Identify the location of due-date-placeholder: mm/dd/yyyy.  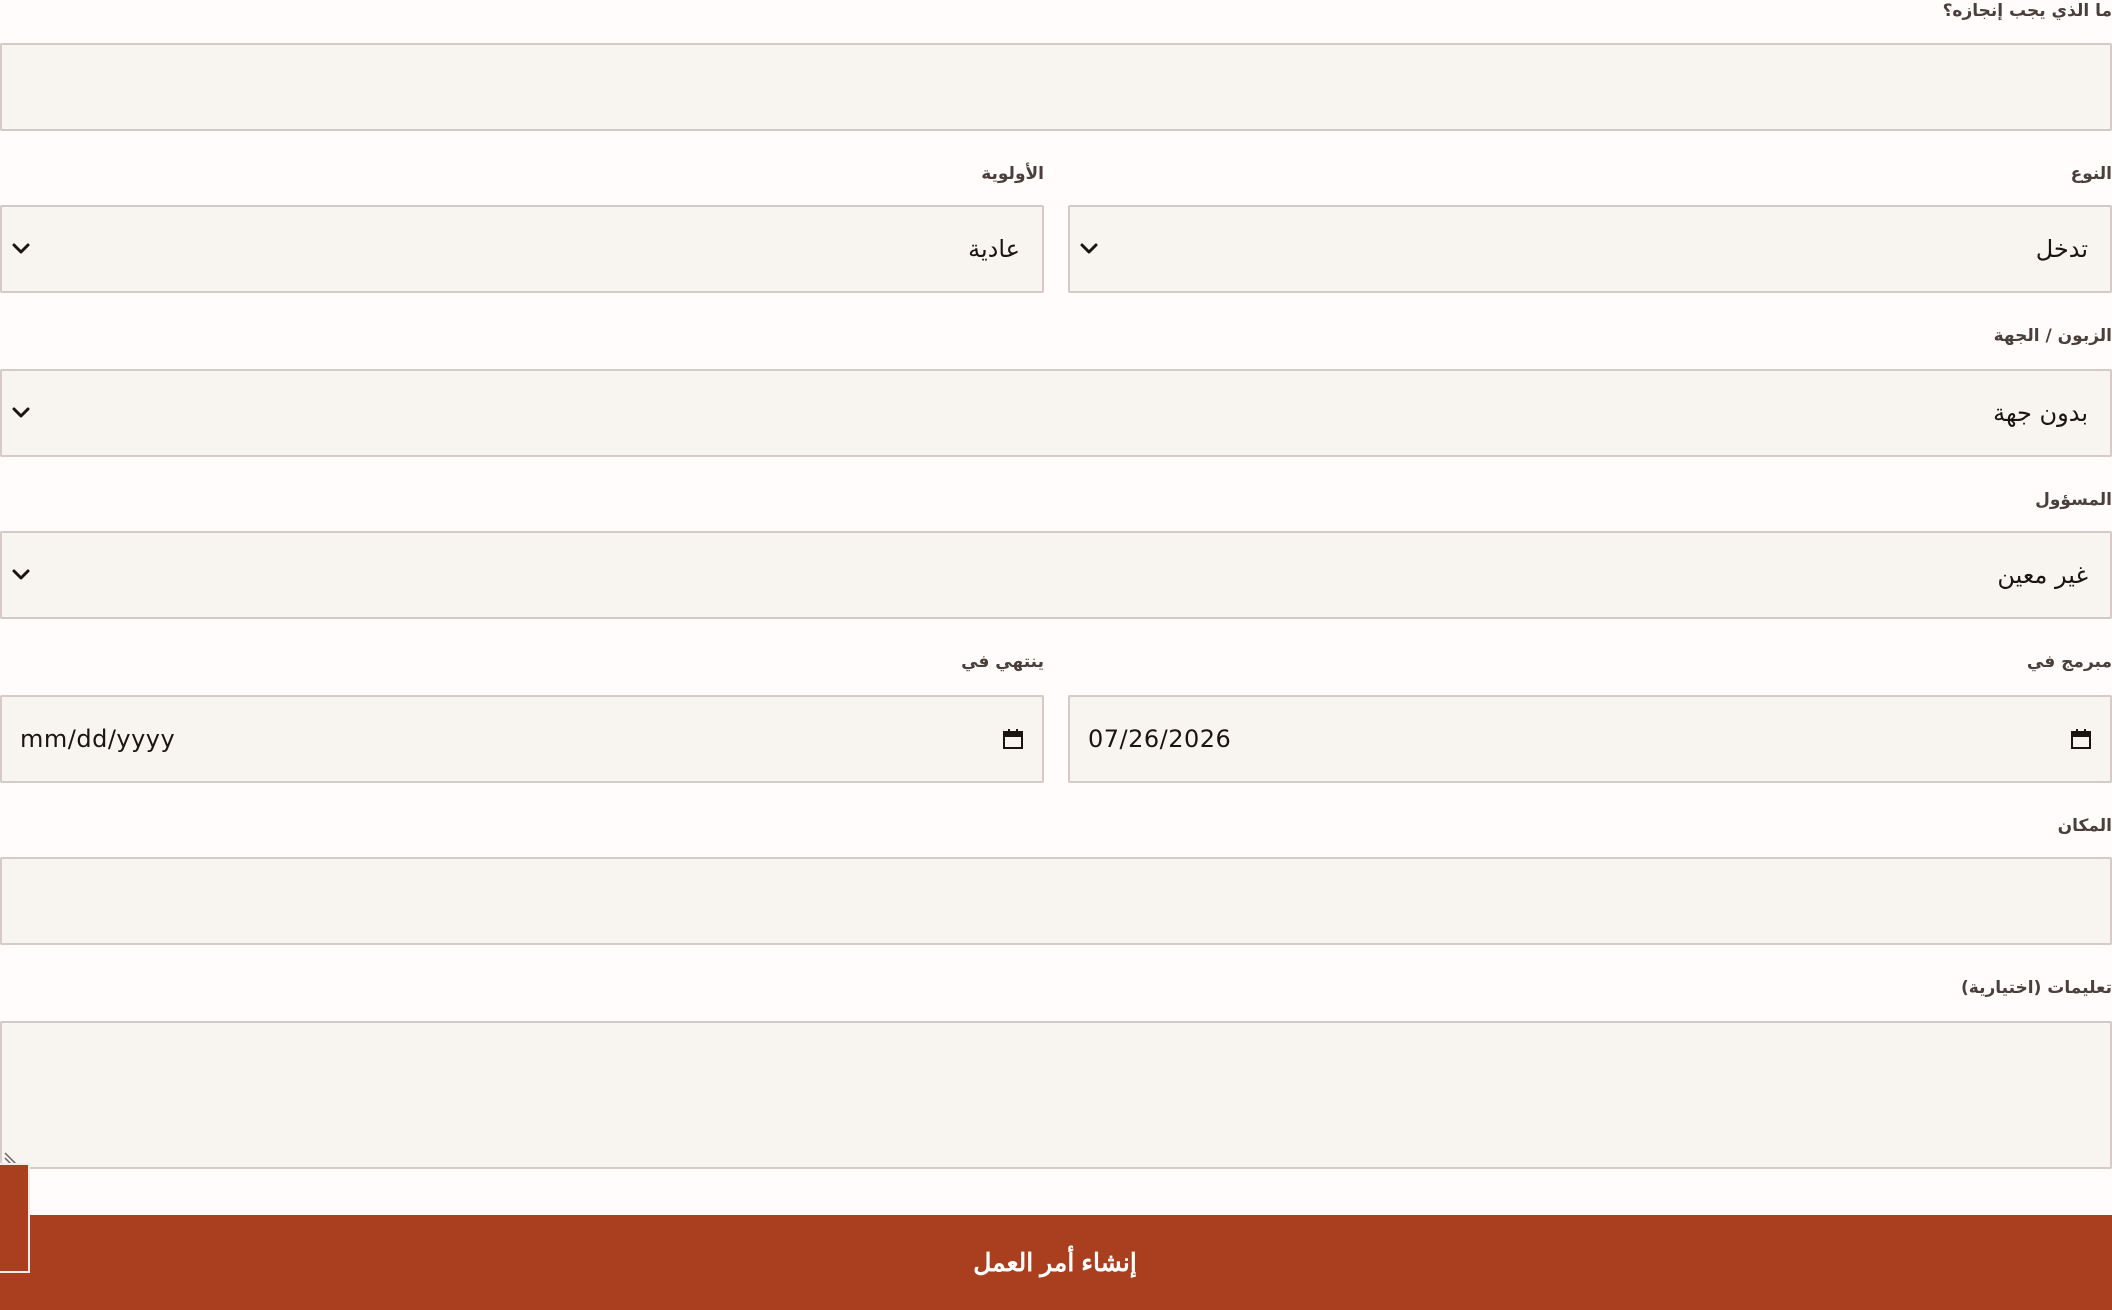
(98, 739).